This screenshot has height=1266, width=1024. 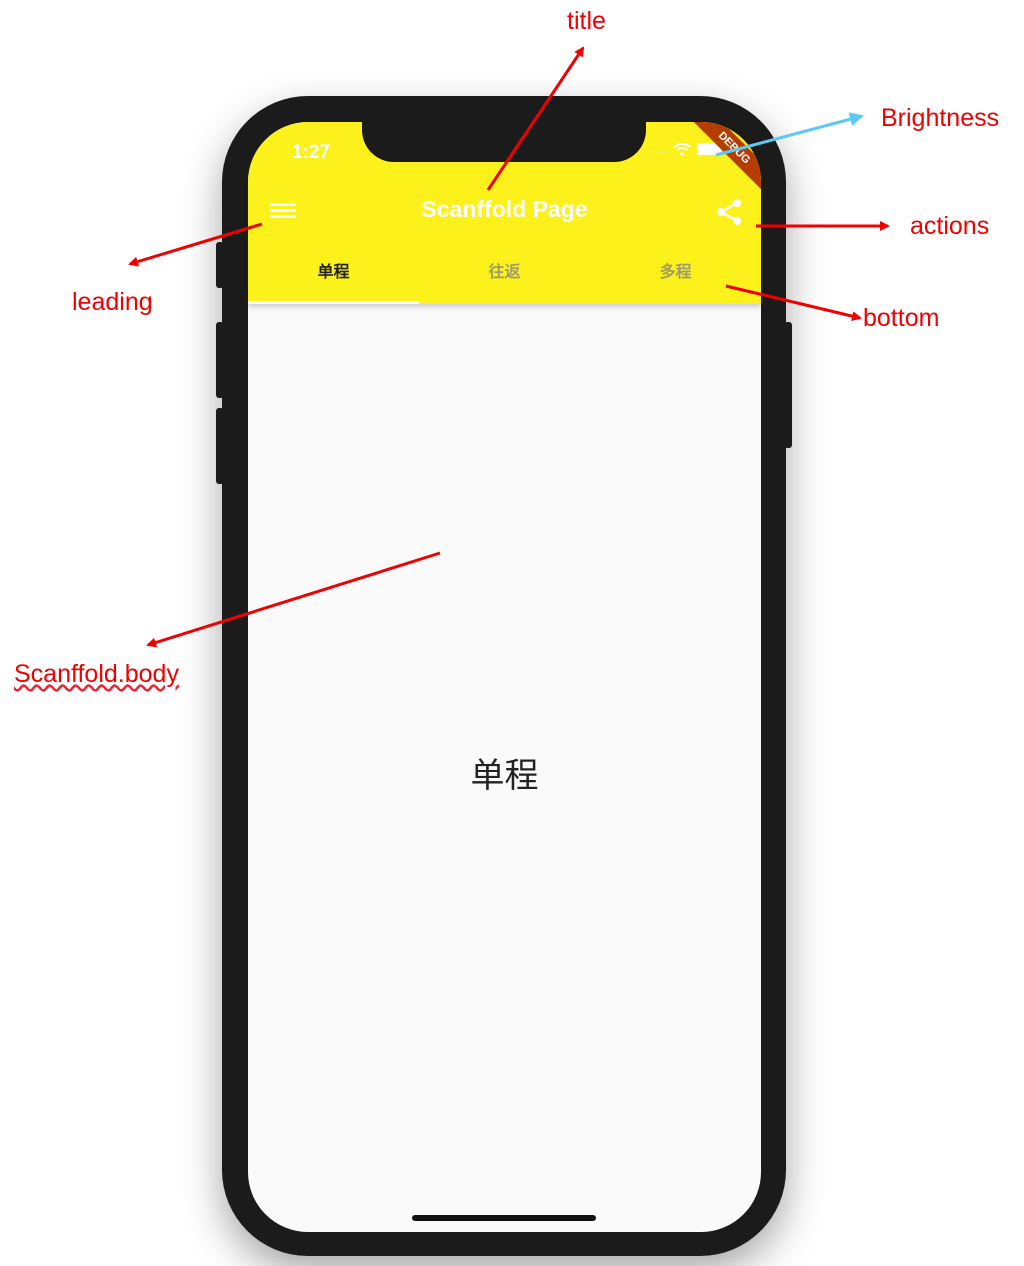 I want to click on home-indicator, so click(x=504, y=1218).